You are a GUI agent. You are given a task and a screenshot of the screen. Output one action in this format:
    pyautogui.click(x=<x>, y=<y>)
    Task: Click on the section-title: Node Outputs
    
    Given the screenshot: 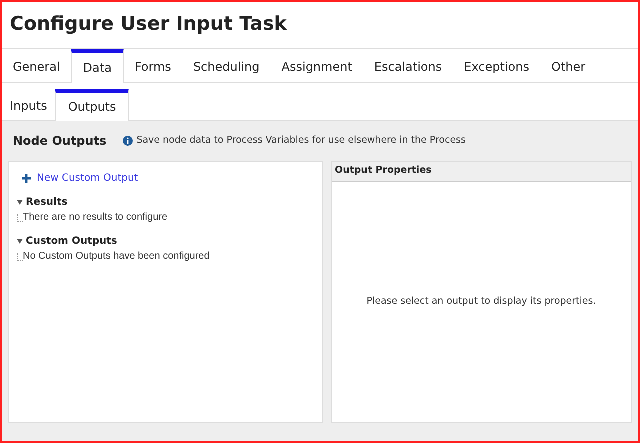 What is the action you would take?
    pyautogui.click(x=60, y=141)
    